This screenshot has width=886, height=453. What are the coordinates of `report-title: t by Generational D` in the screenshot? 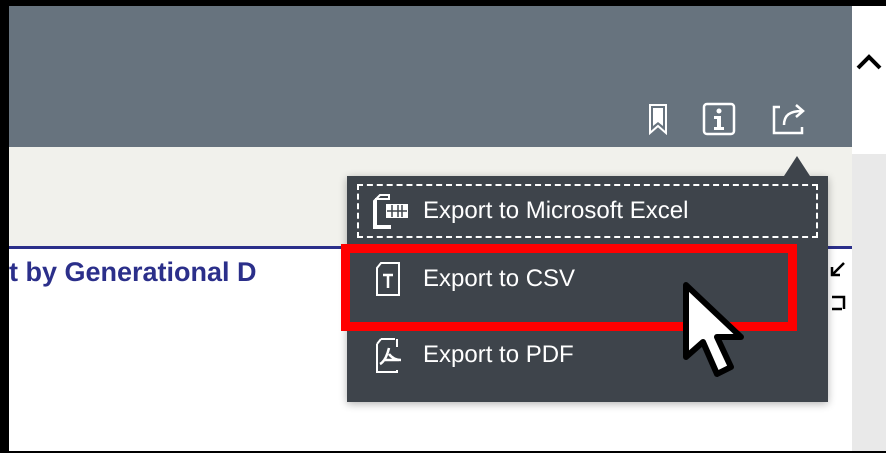 It's located at (133, 272).